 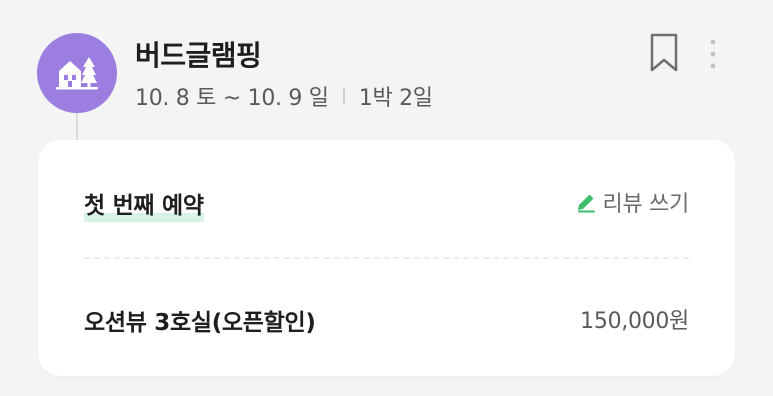 What do you see at coordinates (200, 323) in the screenshot?
I see `room-name: 오션뷰 3호실(오픈할인)` at bounding box center [200, 323].